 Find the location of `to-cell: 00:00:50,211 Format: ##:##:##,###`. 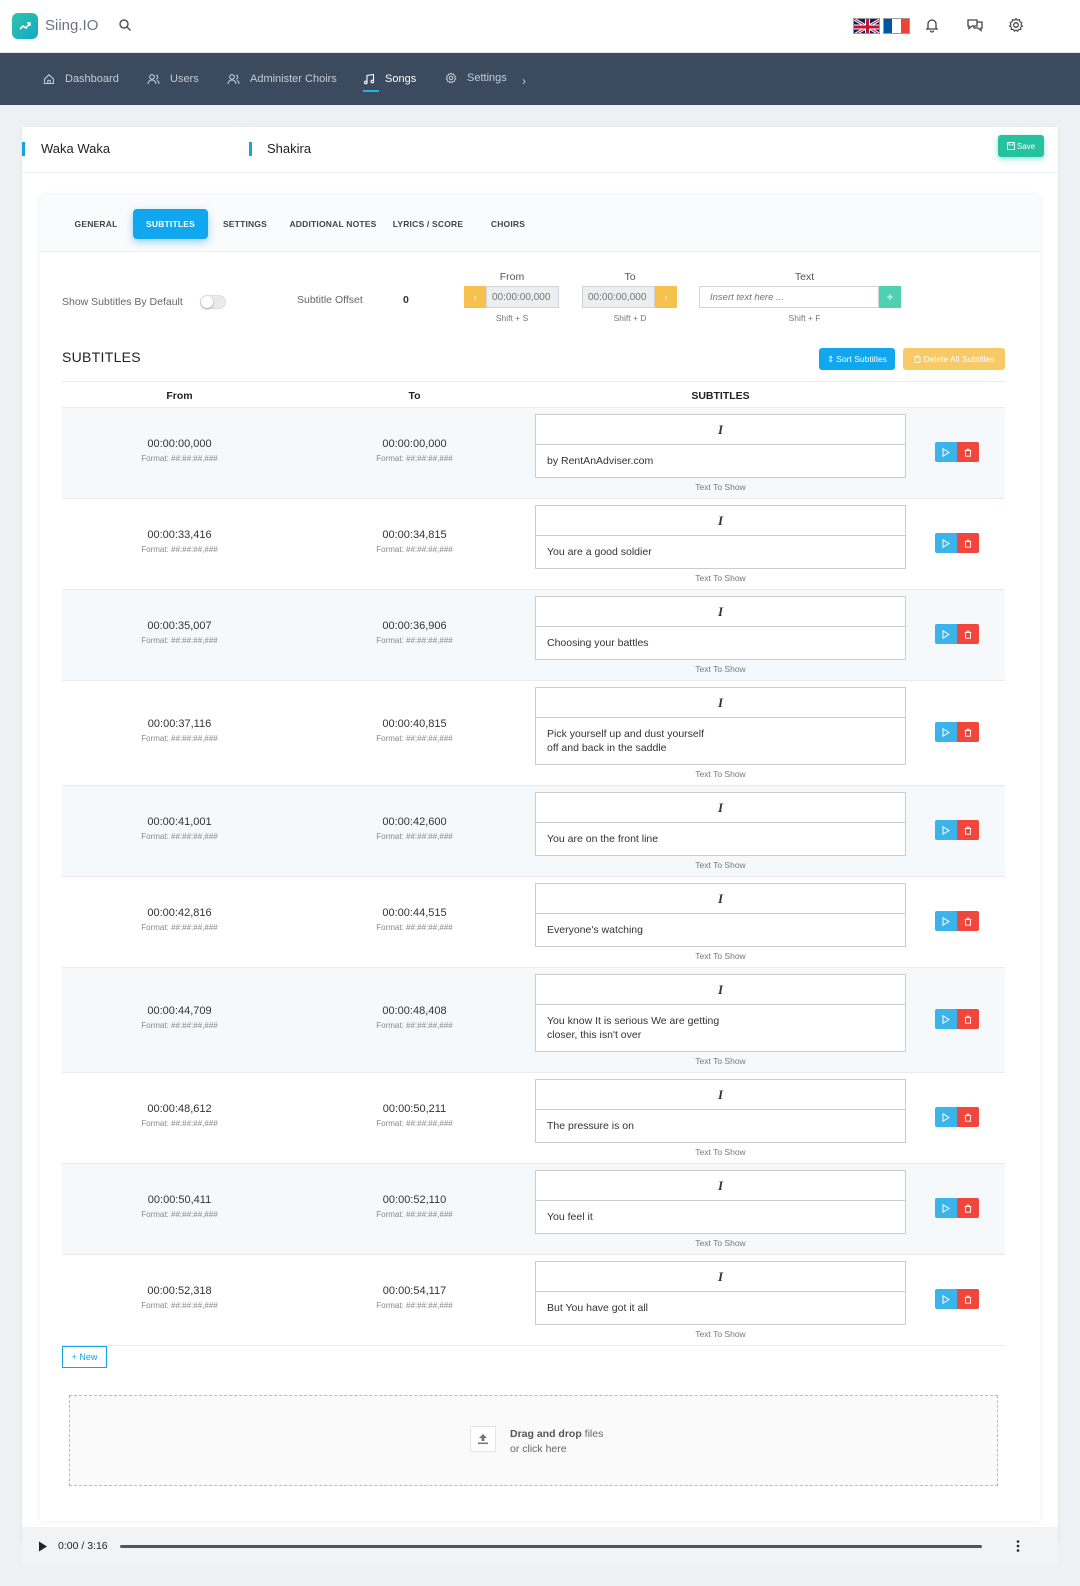

to-cell: 00:00:50,211 Format: ##:##:##,### is located at coordinates (414, 1115).